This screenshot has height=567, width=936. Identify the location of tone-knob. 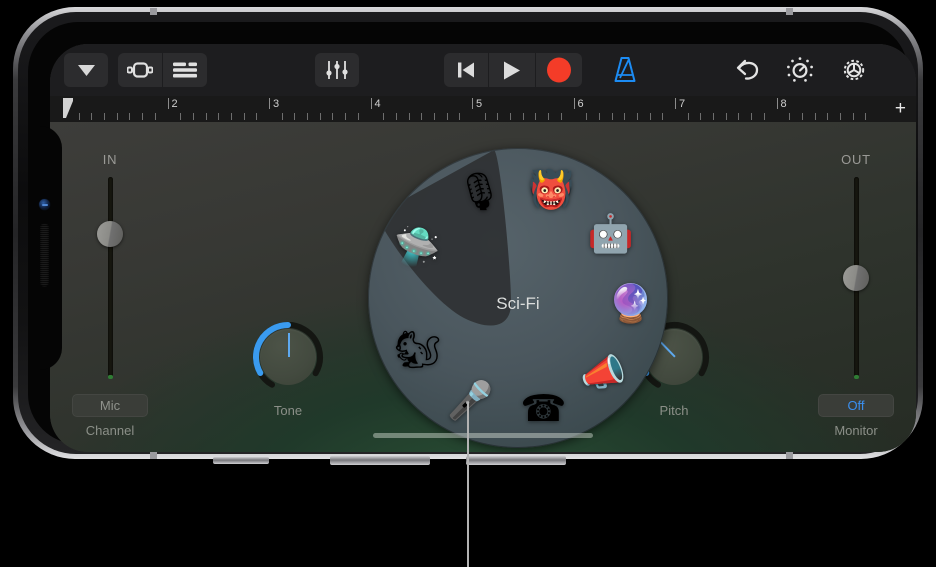
(288, 357).